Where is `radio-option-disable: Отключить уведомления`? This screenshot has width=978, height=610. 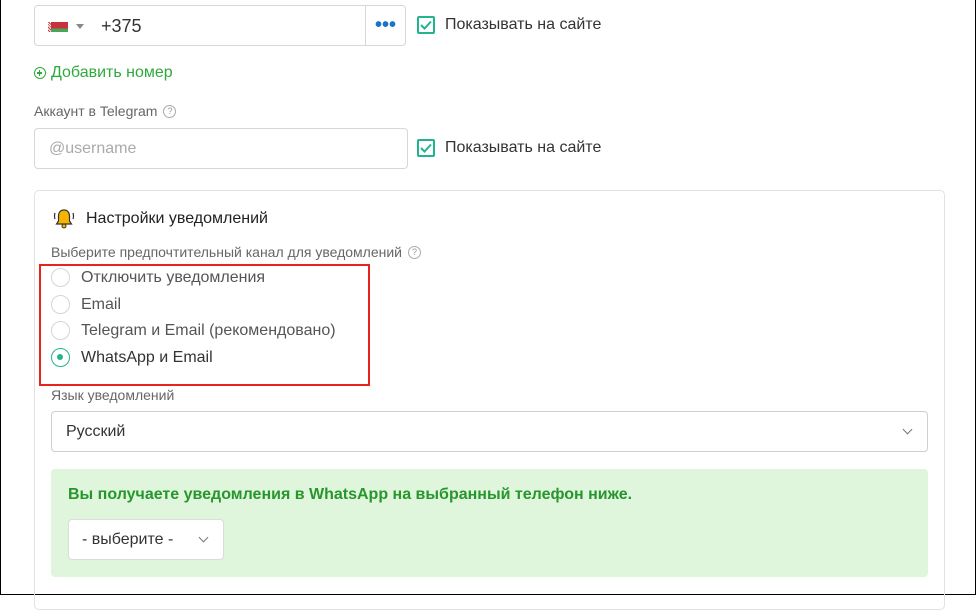
radio-option-disable: Отключить уведомления is located at coordinates (158, 277).